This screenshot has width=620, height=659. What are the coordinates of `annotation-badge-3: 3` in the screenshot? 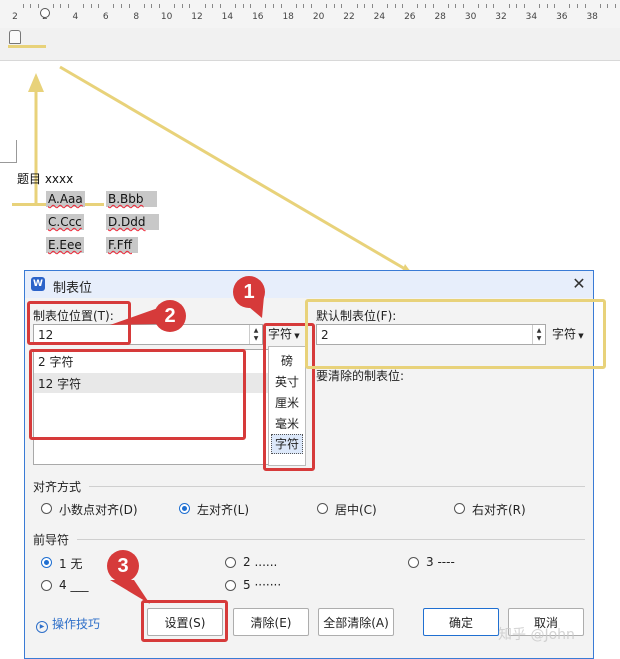 It's located at (123, 566).